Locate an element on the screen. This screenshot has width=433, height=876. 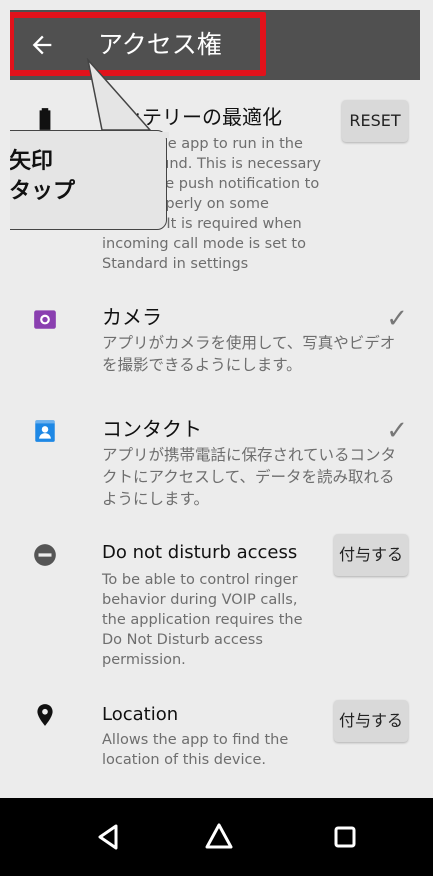
contact-icon is located at coordinates (45, 431).